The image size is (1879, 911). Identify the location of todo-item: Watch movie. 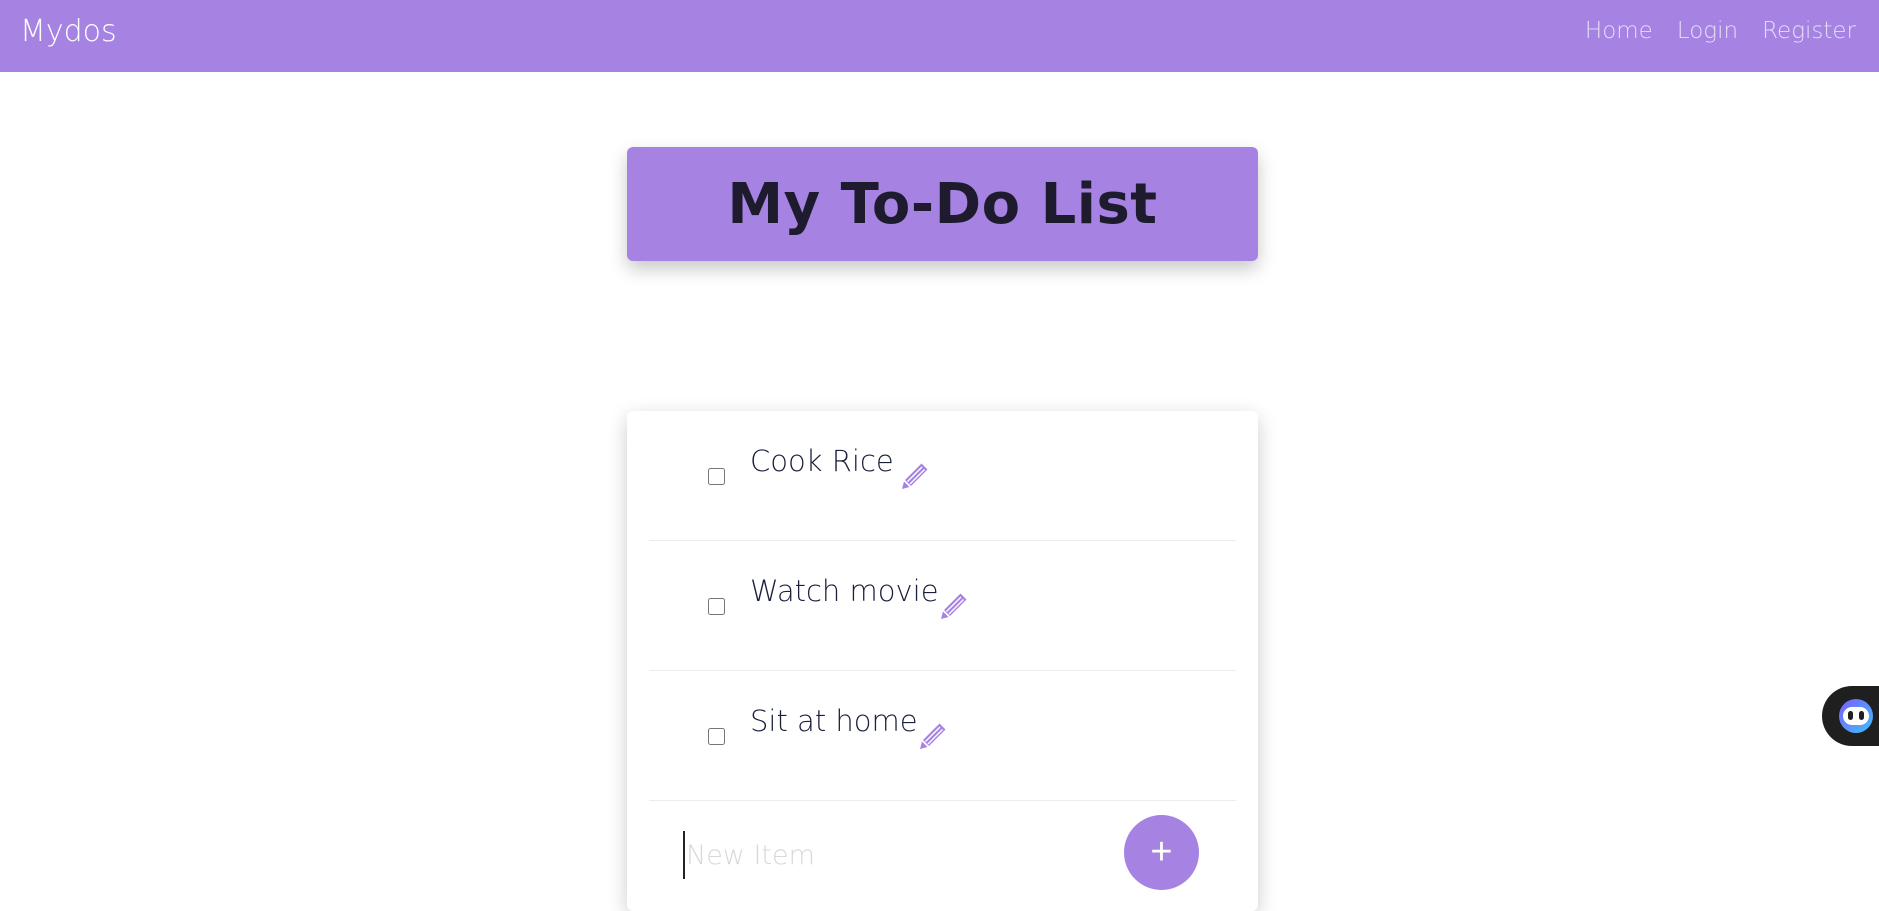
(942, 606).